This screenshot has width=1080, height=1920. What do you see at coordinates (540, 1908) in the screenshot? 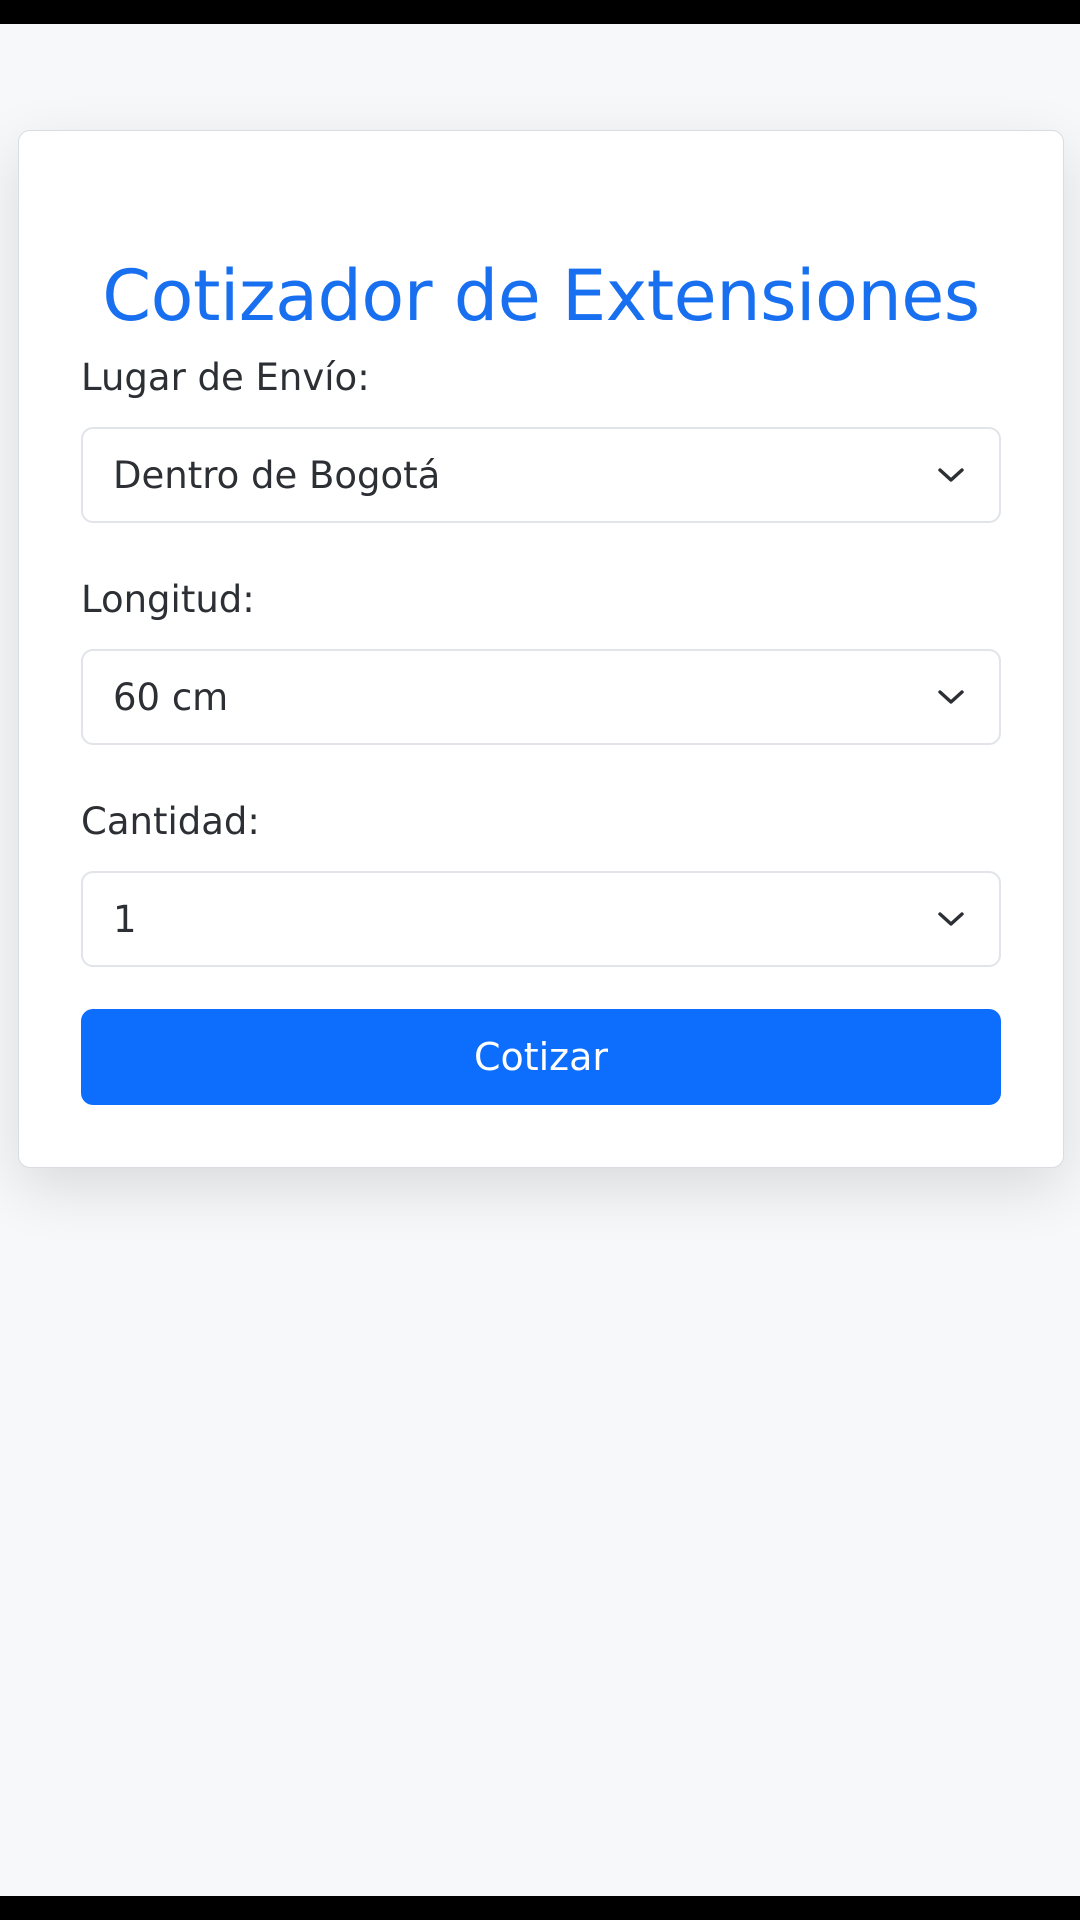
I see `navigation-bar` at bounding box center [540, 1908].